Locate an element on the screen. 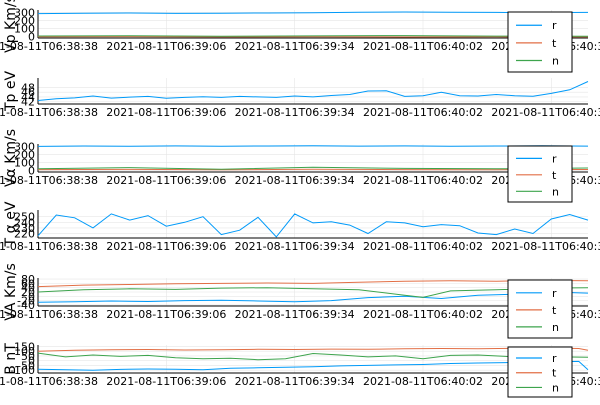  series-line-r is located at coordinates (313, 365).